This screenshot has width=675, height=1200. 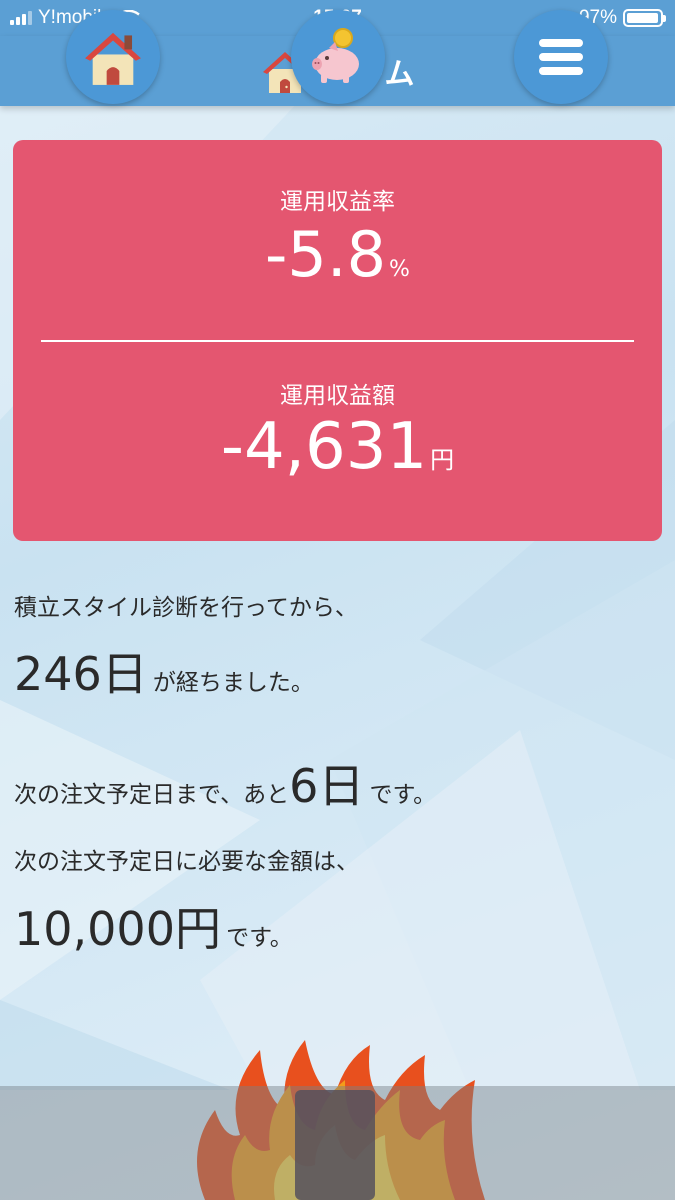 I want to click on required-amount-intro: 次の注文予定日に必要な金額は、, so click(x=186, y=862).